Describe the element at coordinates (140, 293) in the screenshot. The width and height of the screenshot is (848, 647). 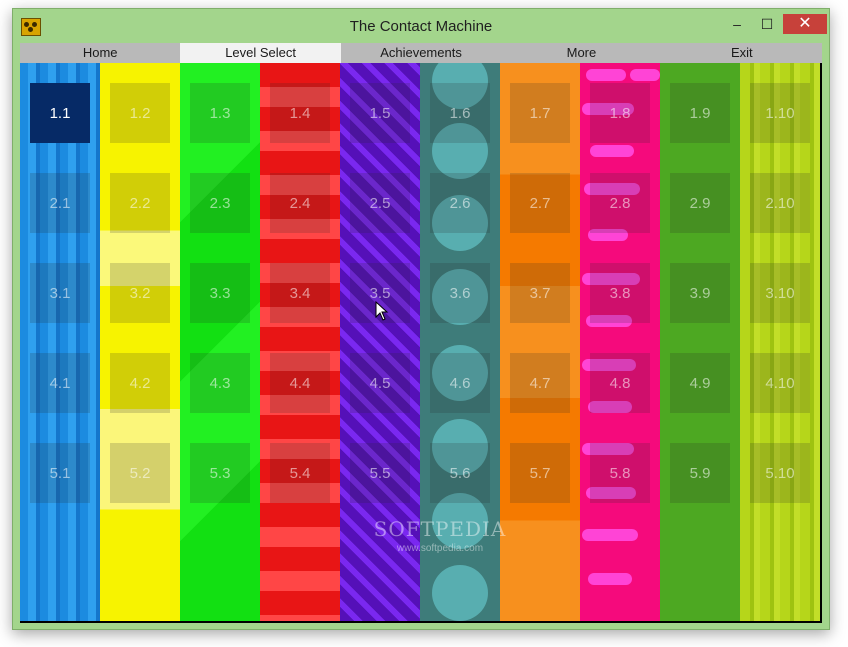
I see `level-tile-3-2: 3.2` at that location.